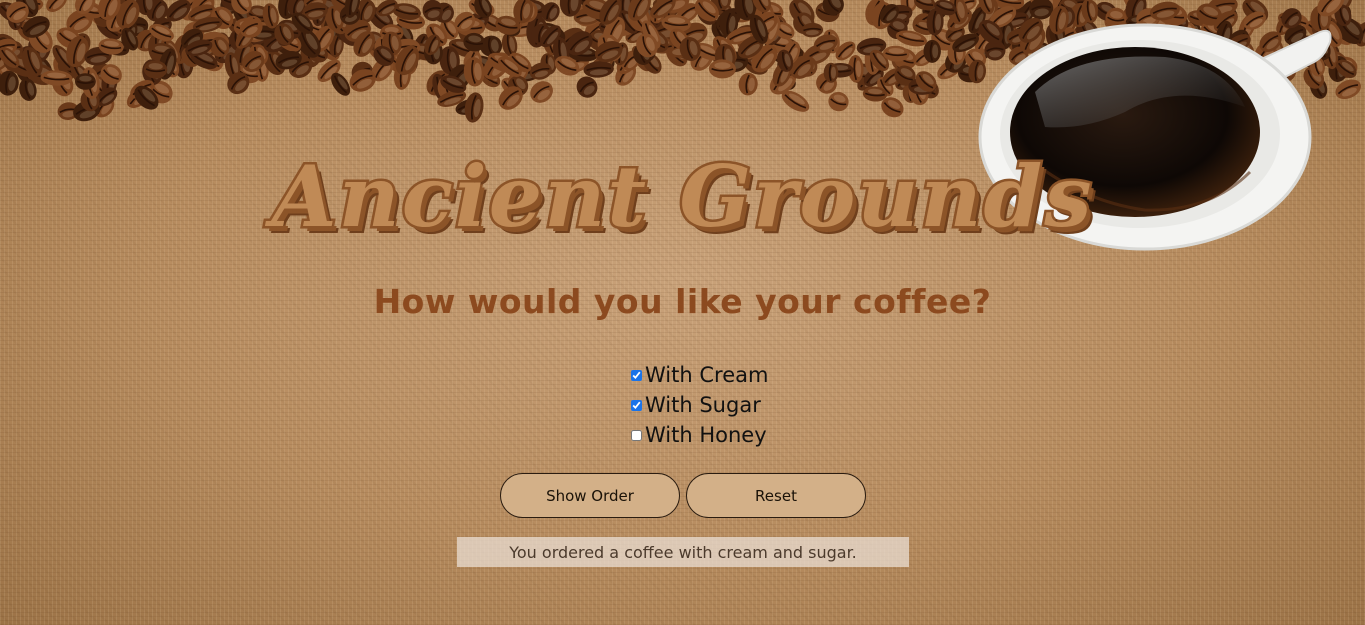 Image resolution: width=1365 pixels, height=625 pixels. What do you see at coordinates (636, 375) in the screenshot?
I see `cream-checkbox` at bounding box center [636, 375].